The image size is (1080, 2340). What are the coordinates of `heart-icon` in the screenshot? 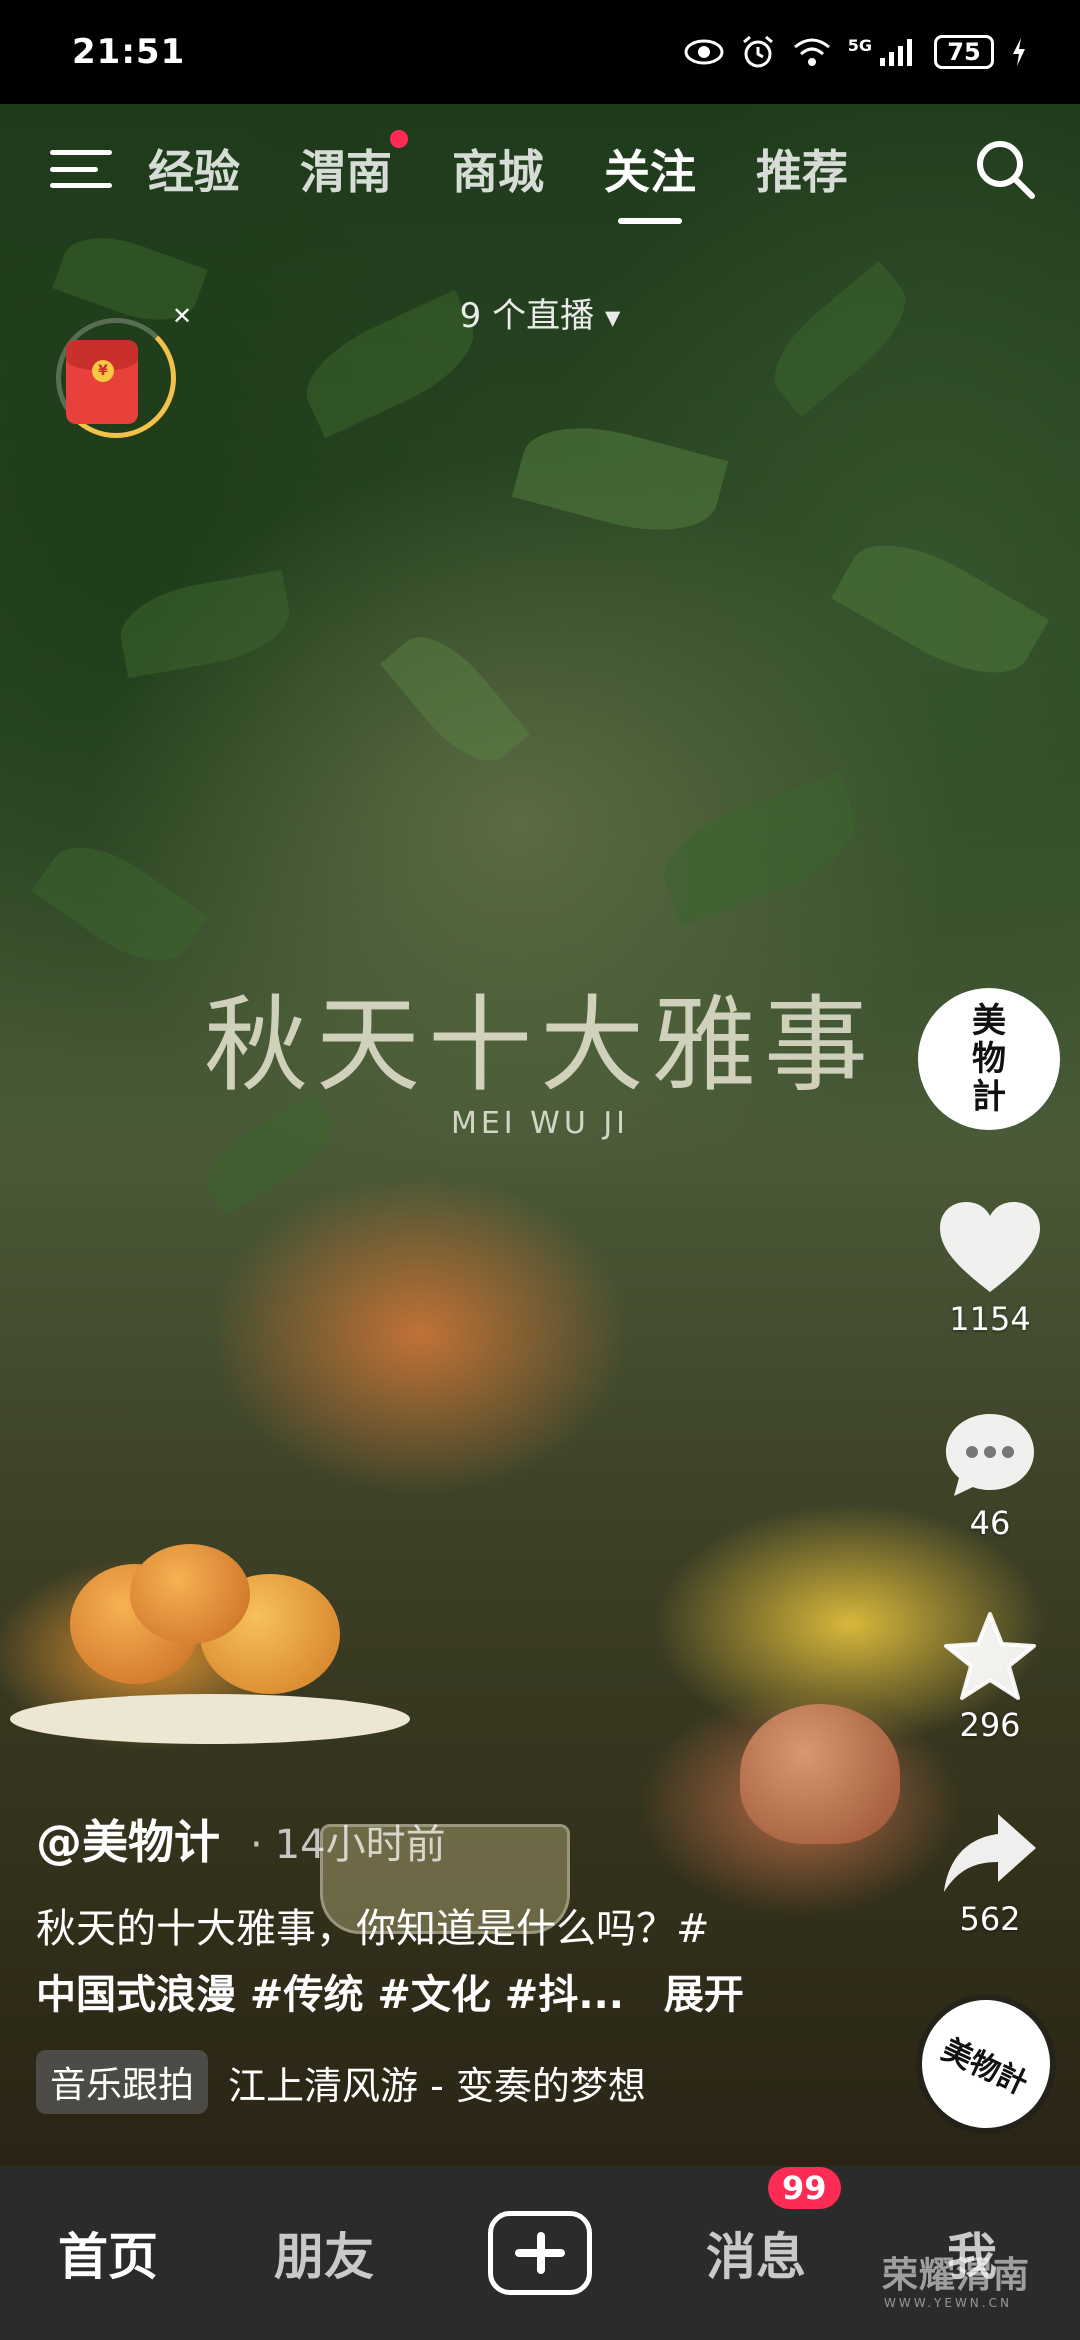 It's located at (990, 1247).